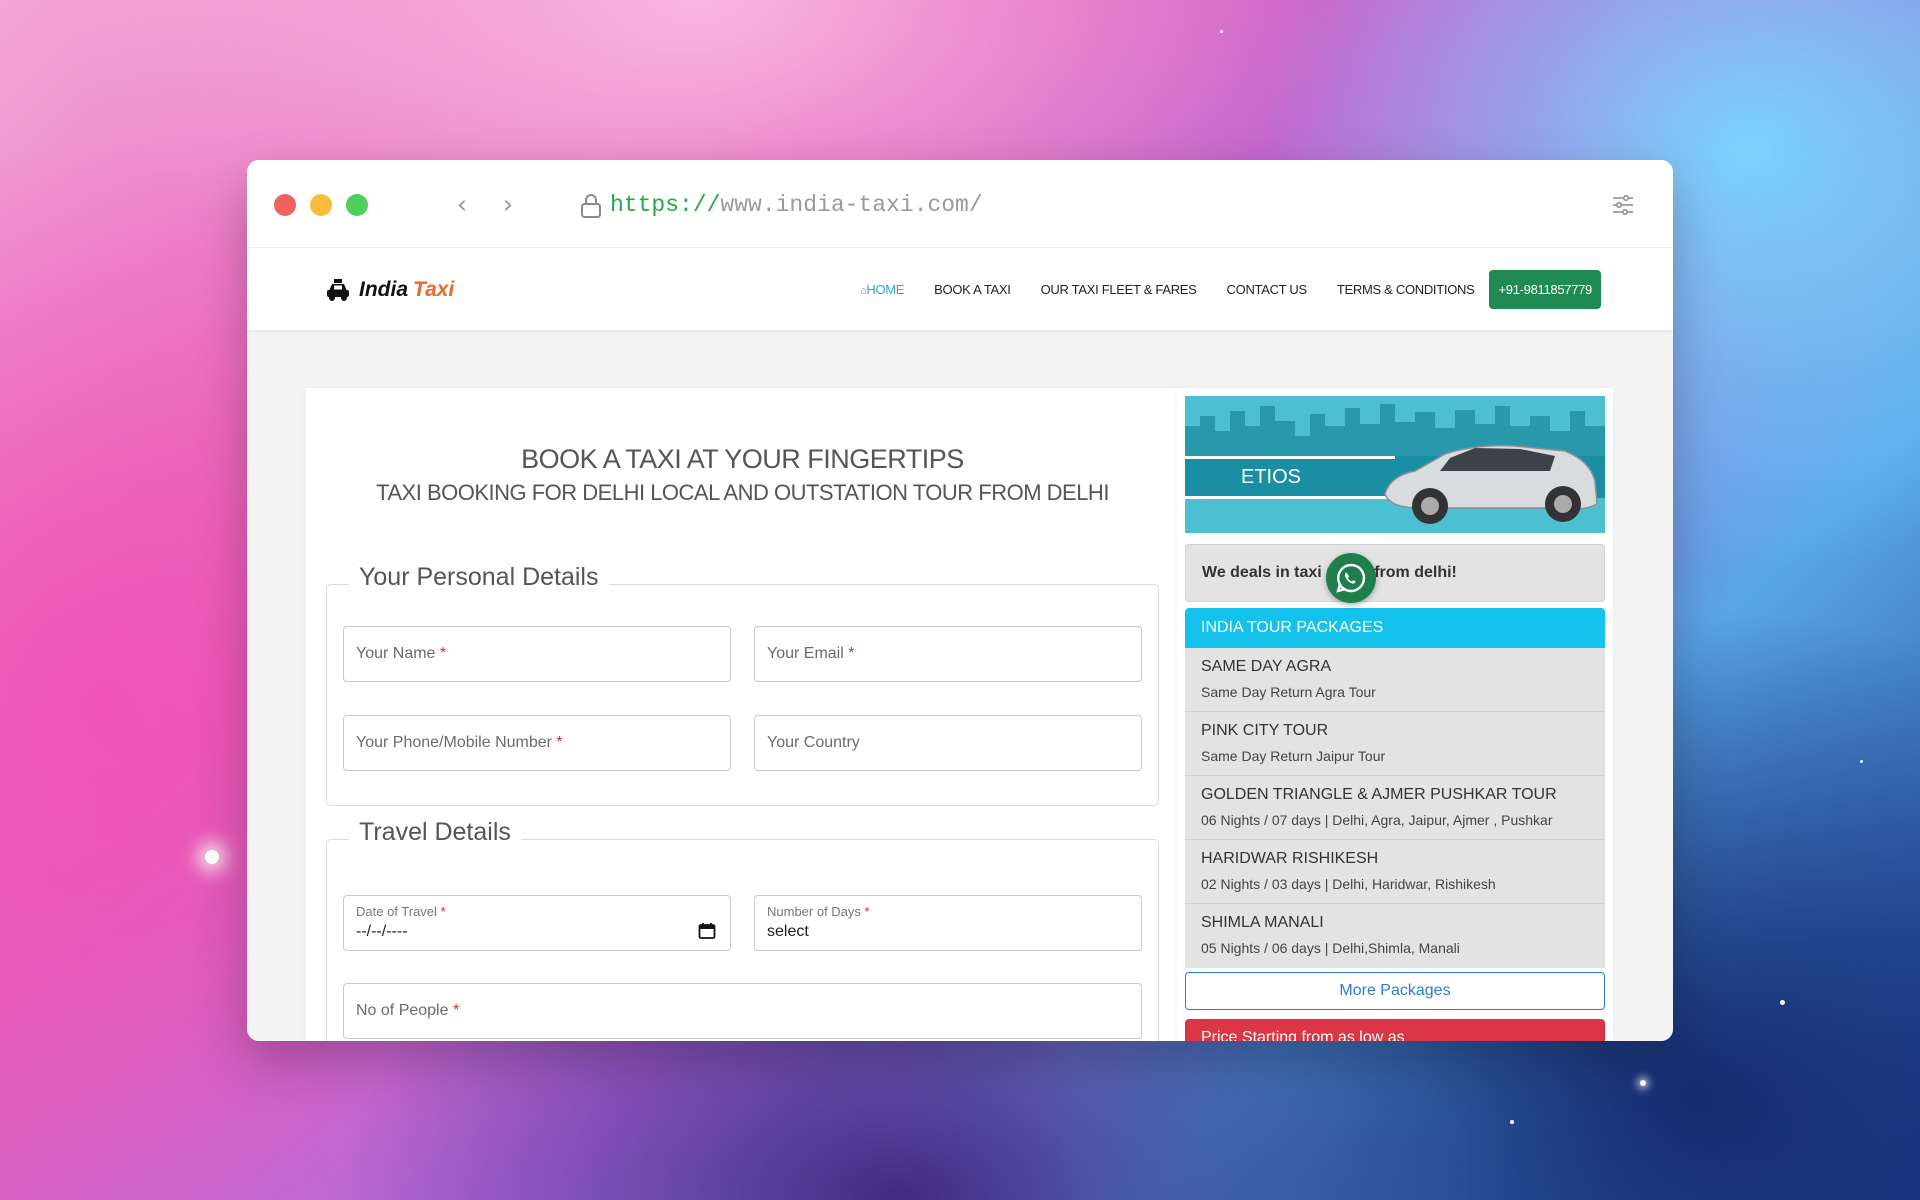 Image resolution: width=1920 pixels, height=1200 pixels. Describe the element at coordinates (818, 911) in the screenshot. I see `number-of-days-label: Number of Days *` at that location.